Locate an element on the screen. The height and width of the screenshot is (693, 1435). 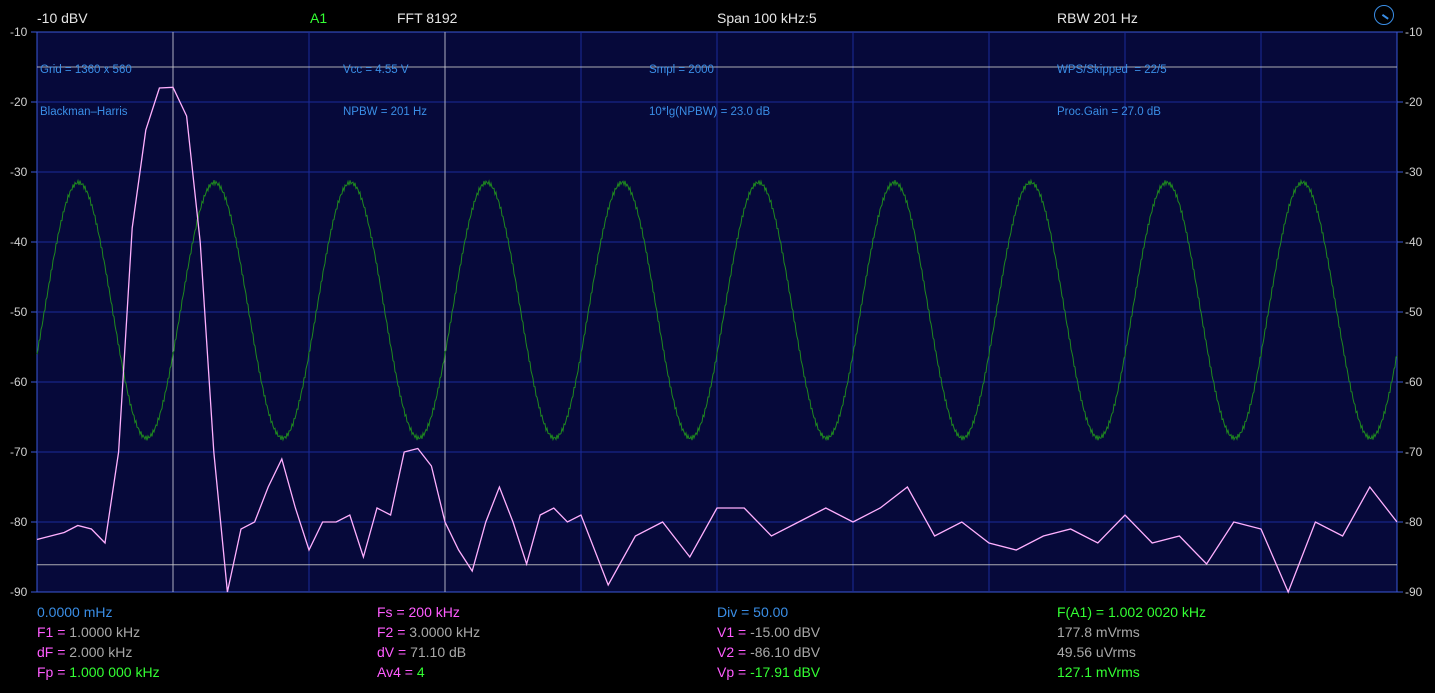
fp-label: Fp = is located at coordinates (53, 672).